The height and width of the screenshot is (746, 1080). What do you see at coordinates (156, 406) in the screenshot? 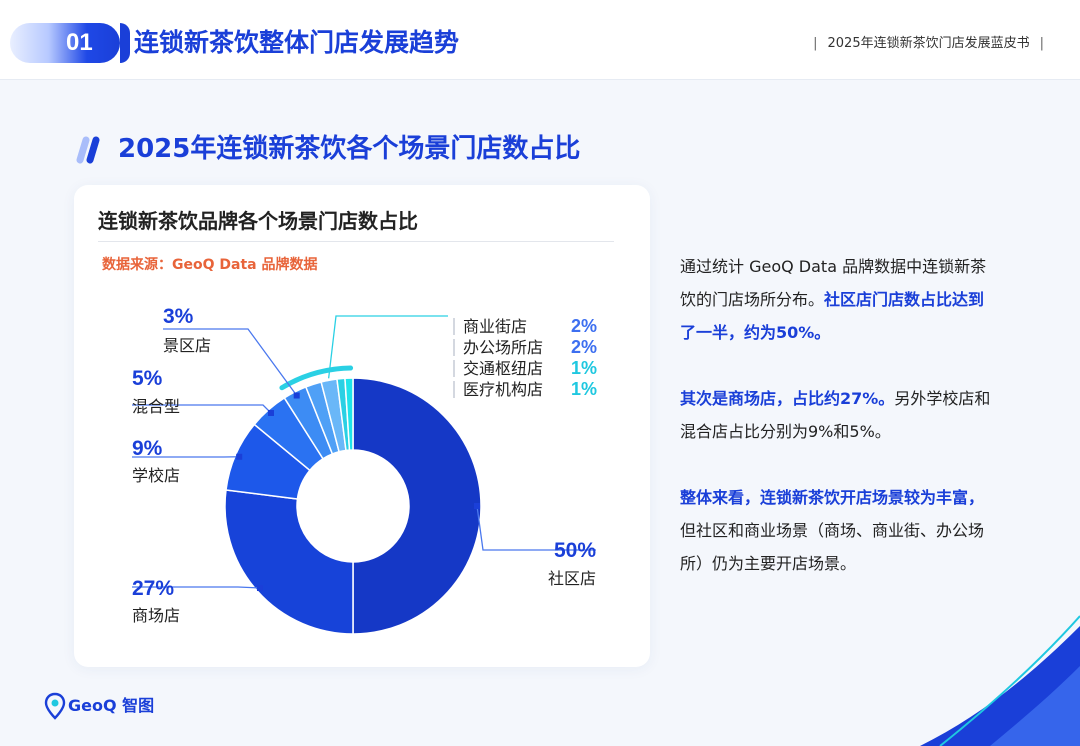
I see `category-label: 混合型` at bounding box center [156, 406].